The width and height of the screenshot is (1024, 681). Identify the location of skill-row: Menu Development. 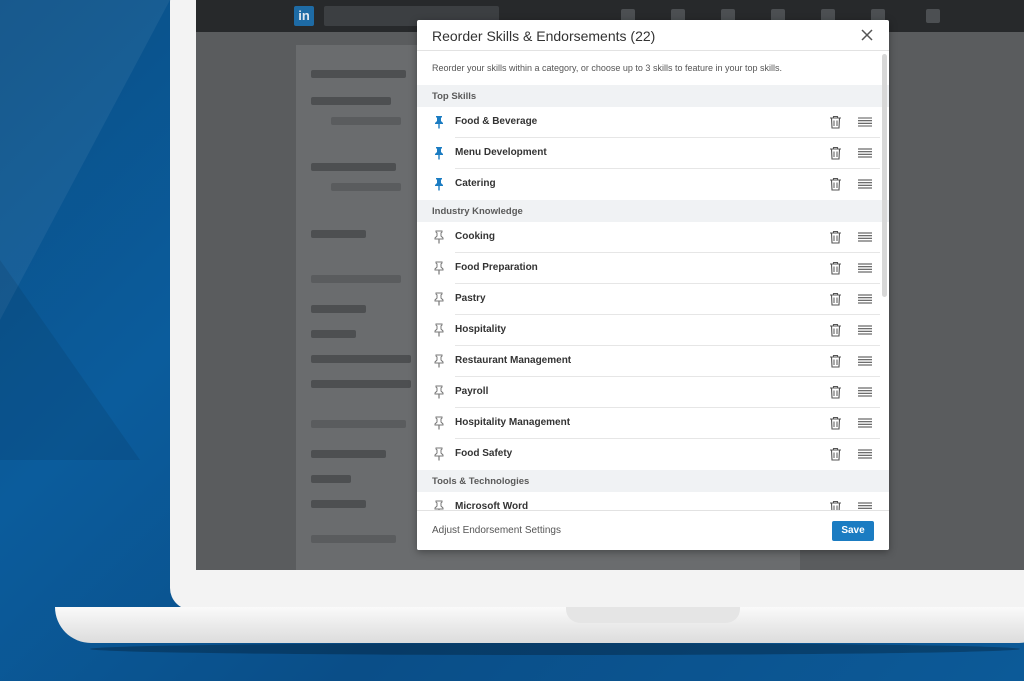
(653, 153).